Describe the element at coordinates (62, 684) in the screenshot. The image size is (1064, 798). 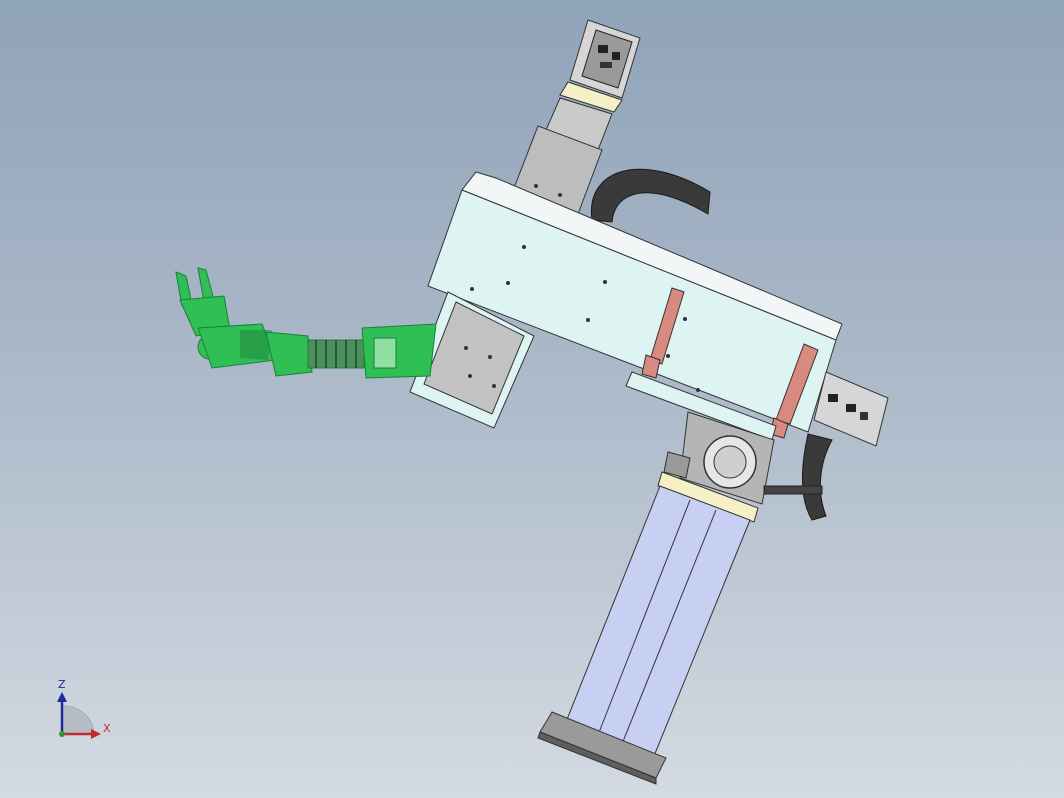
I see `z-axis-label: Z` at that location.